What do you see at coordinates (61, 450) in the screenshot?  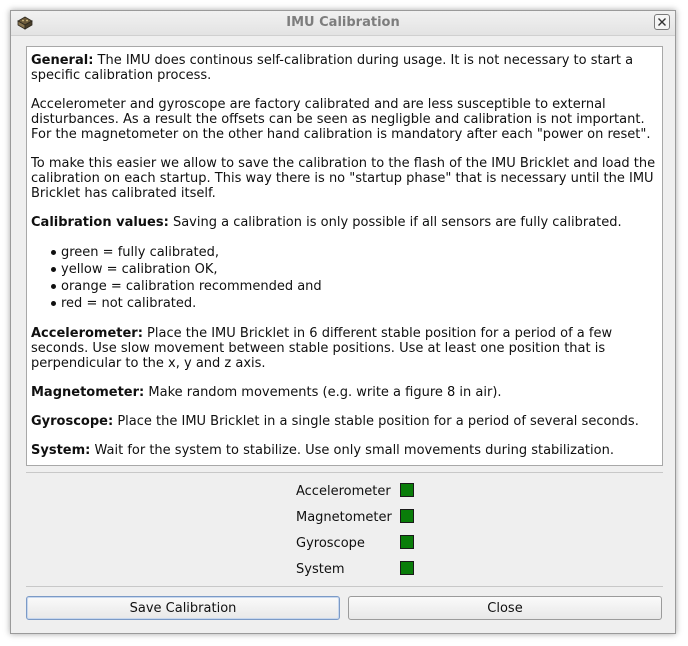 I see `system-label: System:` at bounding box center [61, 450].